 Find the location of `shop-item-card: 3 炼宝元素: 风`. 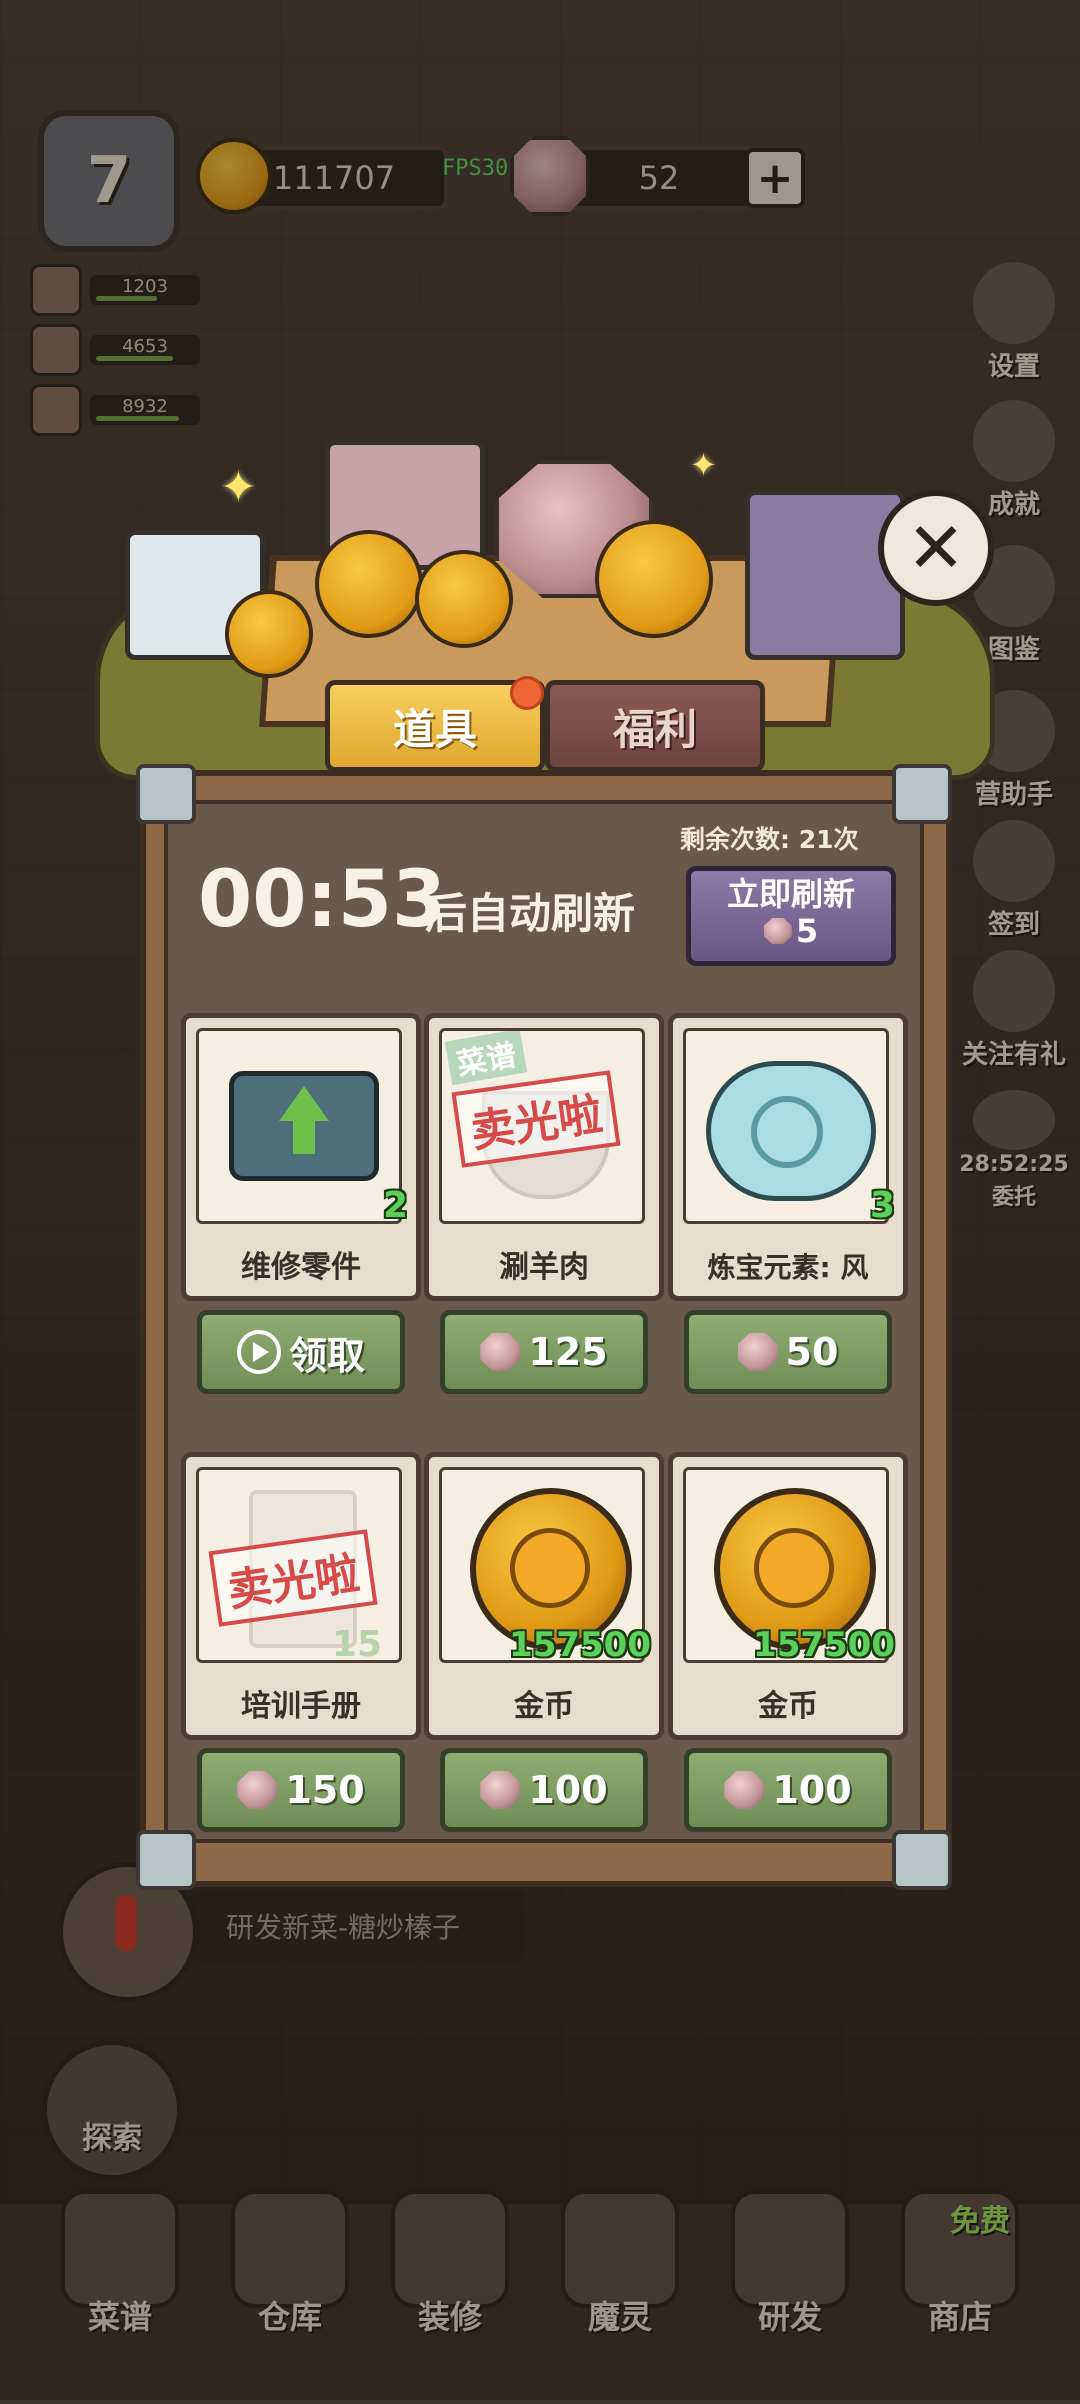

shop-item-card: 3 炼宝元素: 风 is located at coordinates (788, 1157).